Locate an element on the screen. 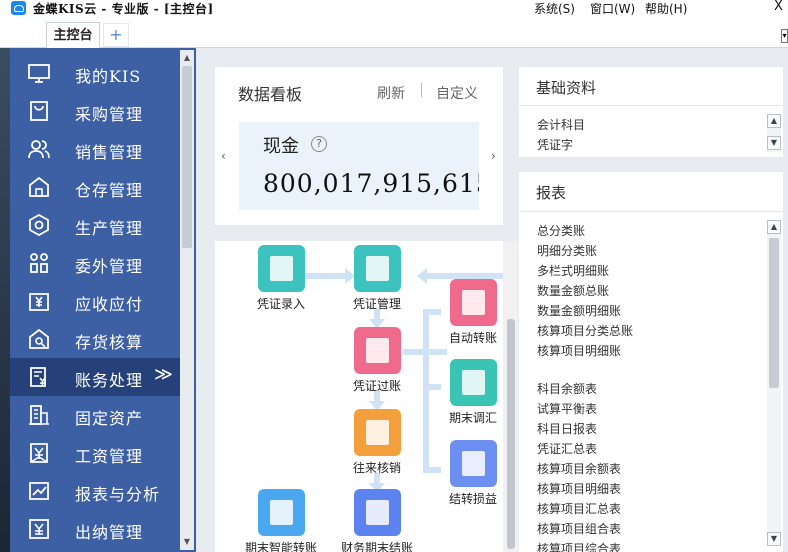 This screenshot has width=788, height=552. flow-scroll-thumb is located at coordinates (511, 434).